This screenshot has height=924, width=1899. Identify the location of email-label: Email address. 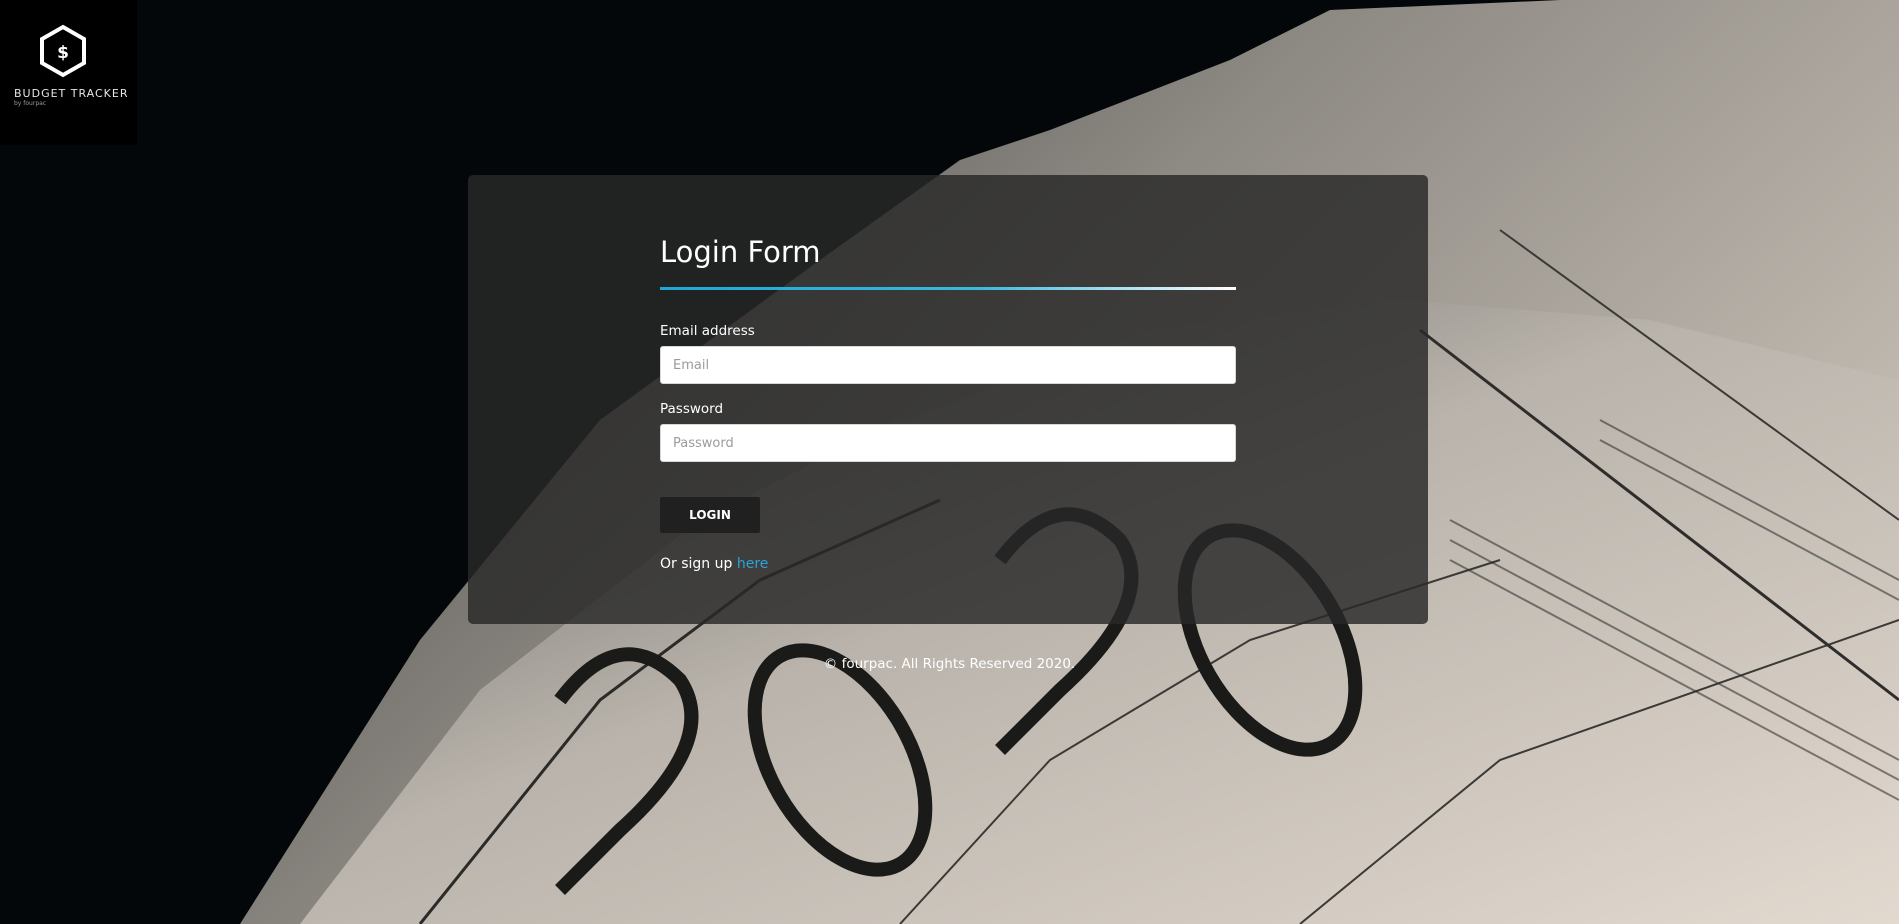
(707, 331).